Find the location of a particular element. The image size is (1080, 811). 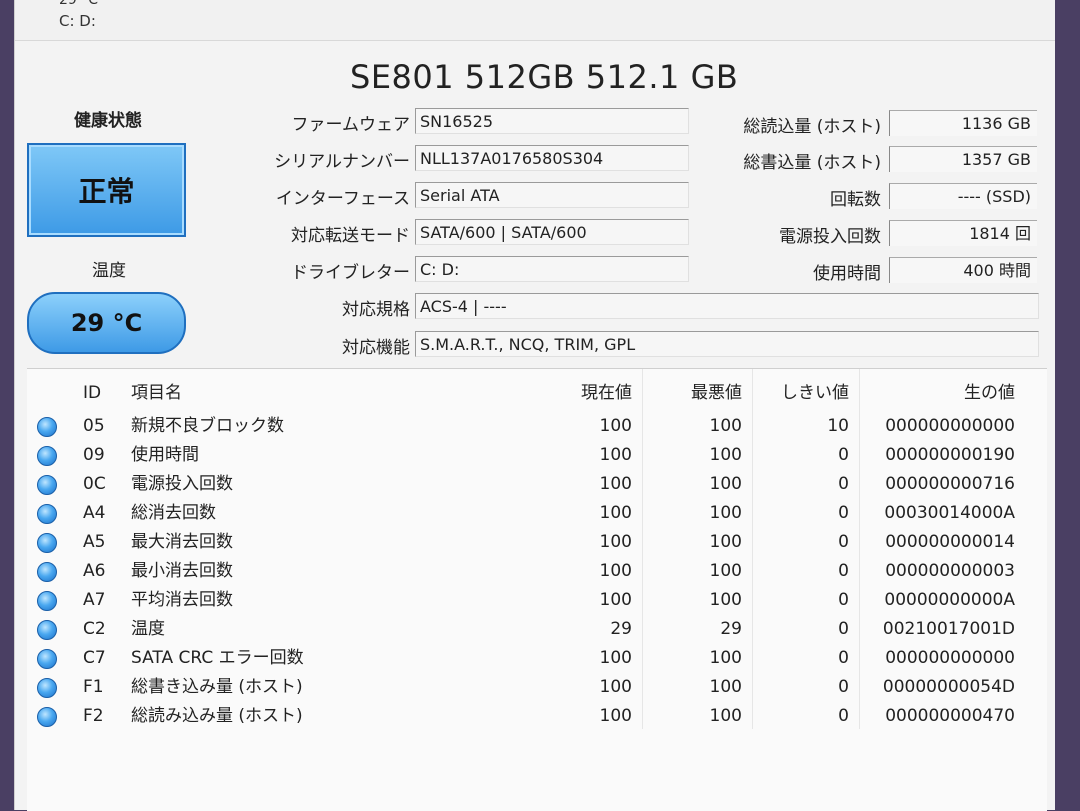

attr-name: 使用時間 is located at coordinates (165, 455).